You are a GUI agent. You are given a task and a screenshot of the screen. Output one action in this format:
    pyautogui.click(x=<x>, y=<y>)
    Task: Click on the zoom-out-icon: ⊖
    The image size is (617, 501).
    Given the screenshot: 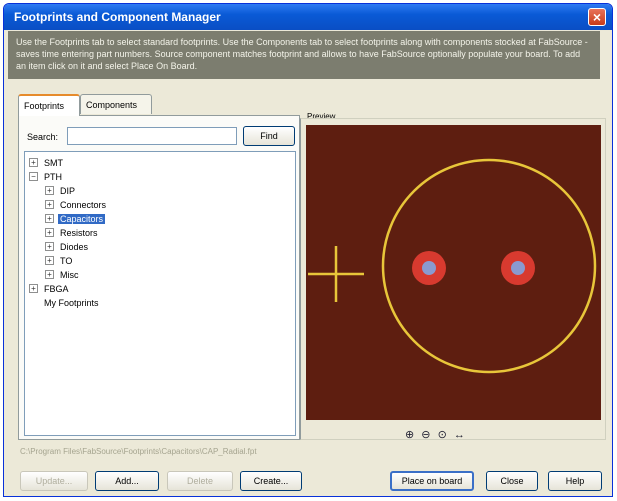 What is the action you would take?
    pyautogui.click(x=425, y=435)
    